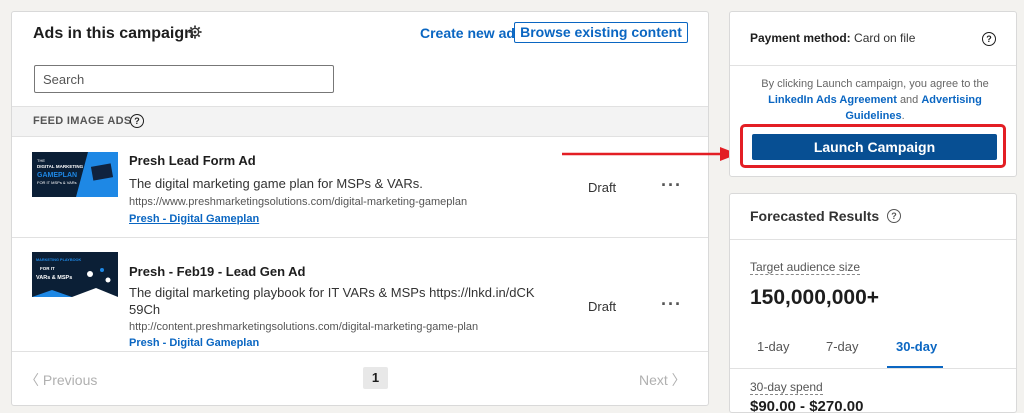  I want to click on agreement-period: ., so click(903, 116).